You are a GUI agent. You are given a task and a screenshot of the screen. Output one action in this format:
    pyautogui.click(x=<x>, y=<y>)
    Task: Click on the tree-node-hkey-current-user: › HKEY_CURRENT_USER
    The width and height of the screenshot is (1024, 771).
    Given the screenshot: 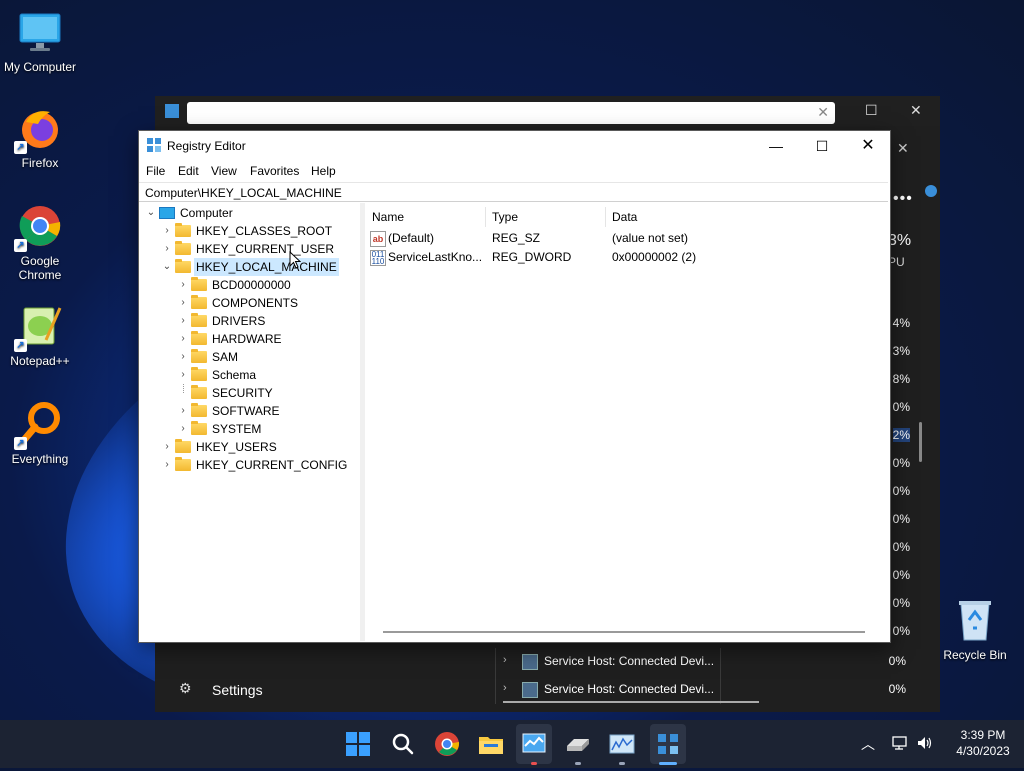 What is the action you would take?
    pyautogui.click(x=249, y=249)
    